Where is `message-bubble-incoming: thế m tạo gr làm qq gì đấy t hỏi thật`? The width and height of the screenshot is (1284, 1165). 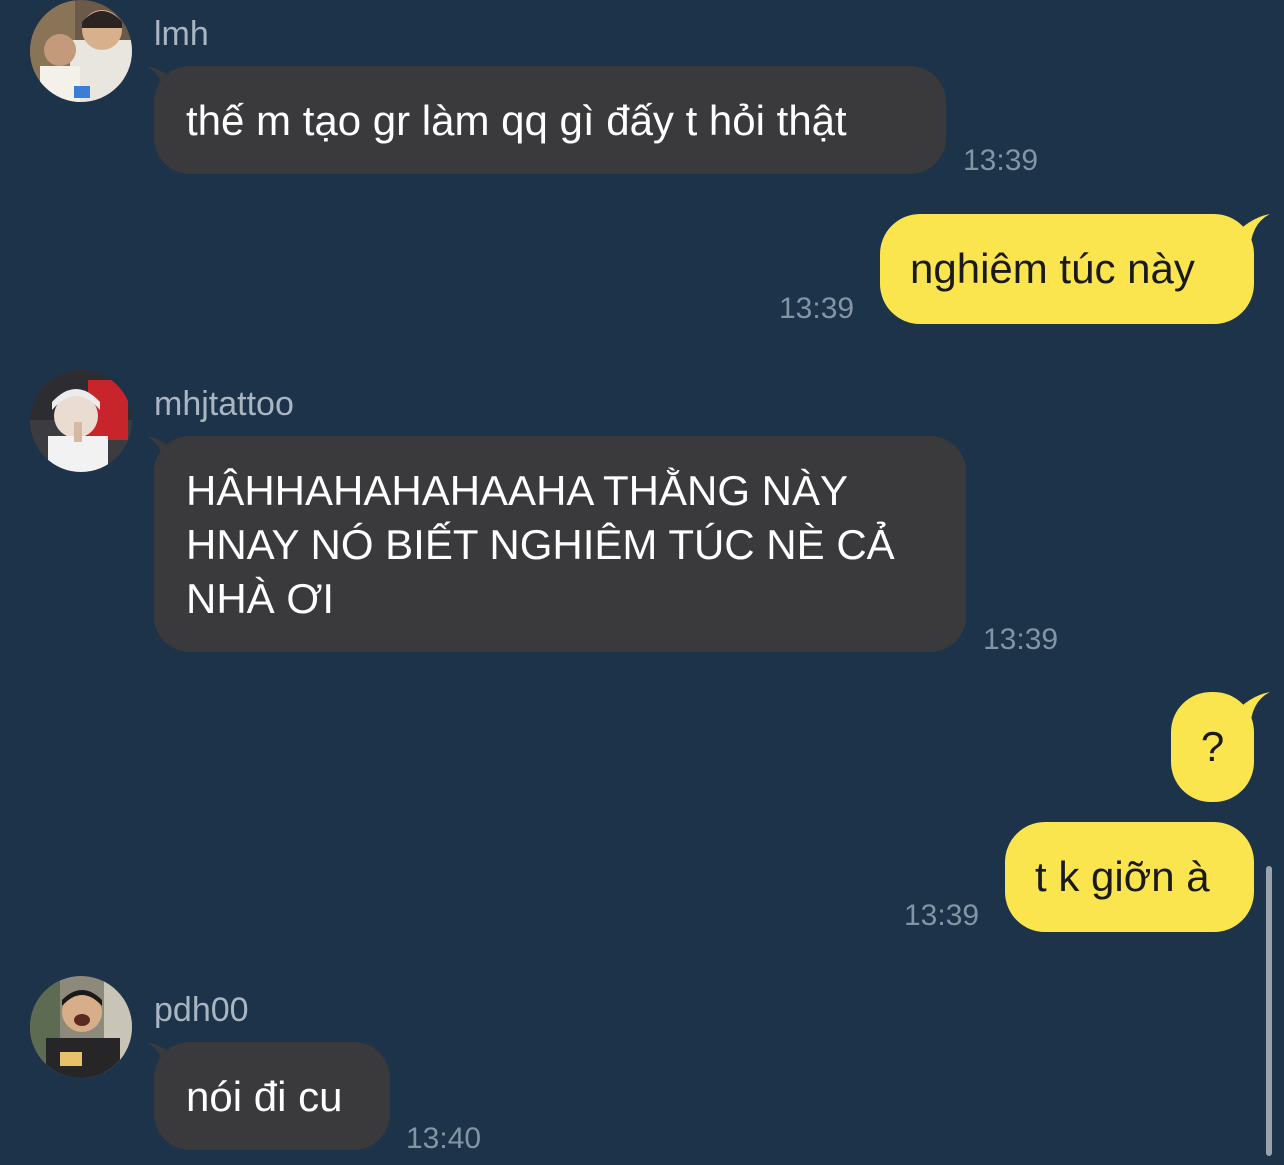 message-bubble-incoming: thế m tạo gr làm qq gì đấy t hỏi thật is located at coordinates (550, 120).